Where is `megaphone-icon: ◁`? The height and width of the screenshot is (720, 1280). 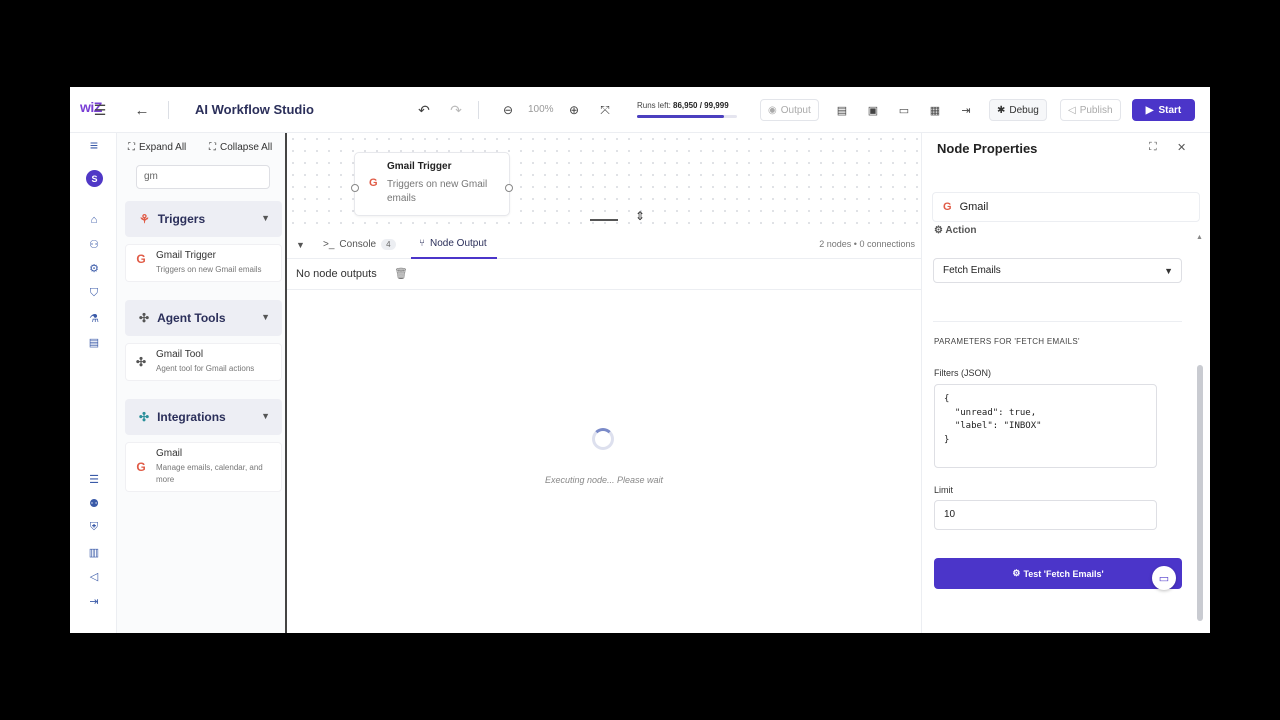 megaphone-icon: ◁ is located at coordinates (1072, 110).